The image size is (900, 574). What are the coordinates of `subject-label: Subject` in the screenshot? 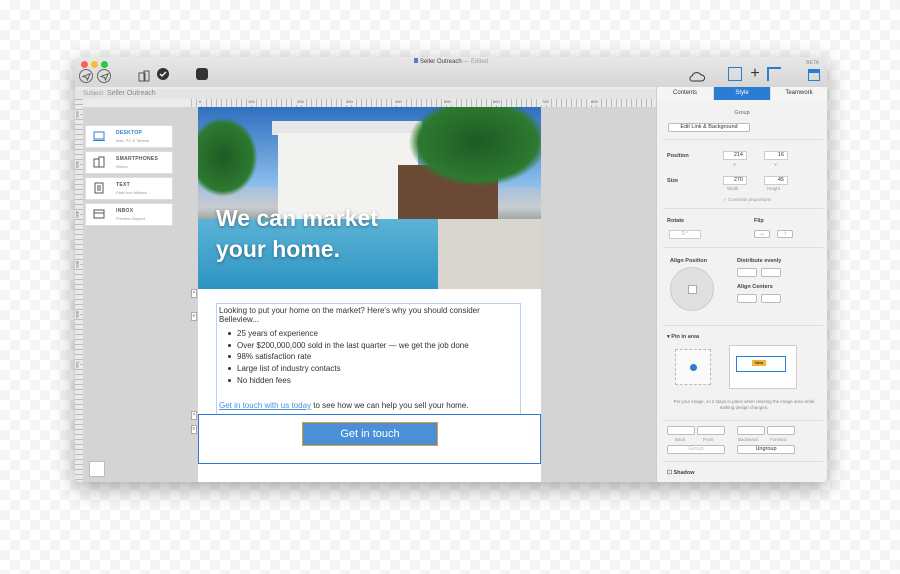 It's located at (93, 94).